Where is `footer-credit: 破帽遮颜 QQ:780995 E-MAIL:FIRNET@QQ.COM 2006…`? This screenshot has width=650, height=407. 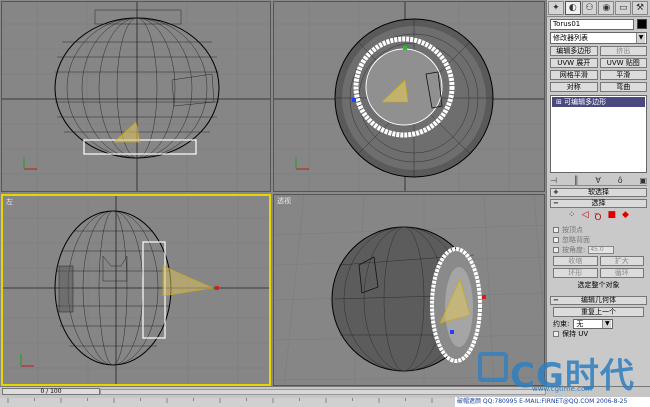
footer-credit: 破帽遮颜 QQ:780995 E-MAIL:FIRNET@QQ.COM 2006… is located at coordinates (552, 402).